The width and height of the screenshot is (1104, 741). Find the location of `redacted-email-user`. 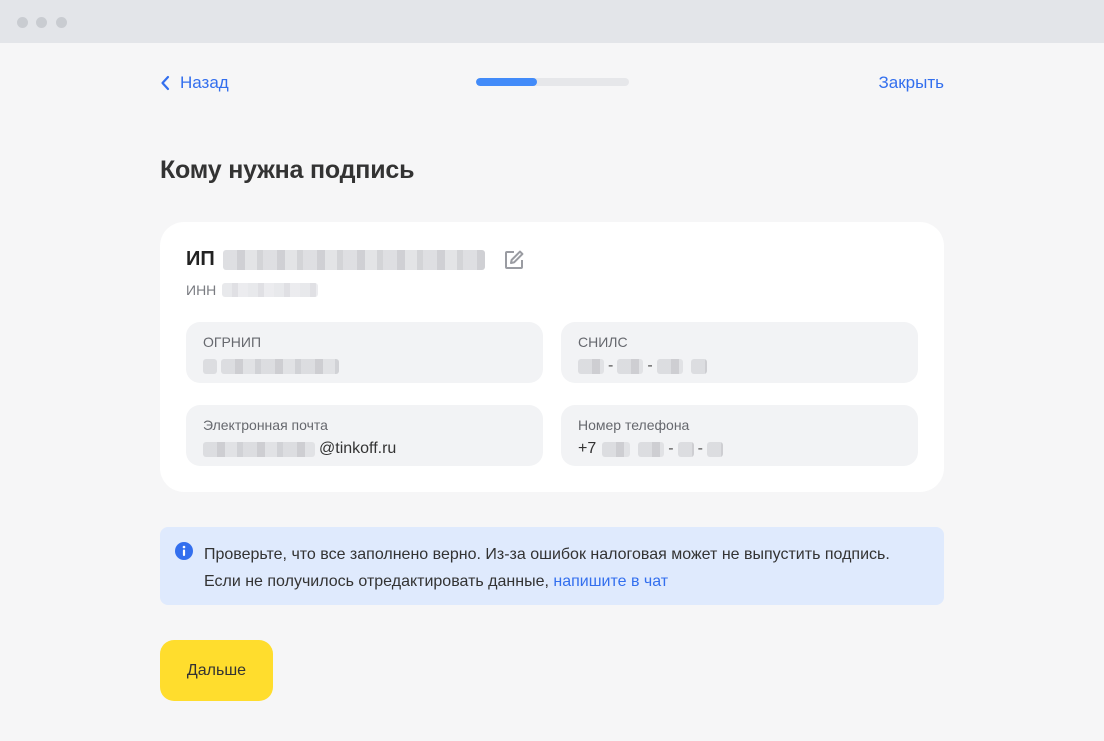

redacted-email-user is located at coordinates (259, 449).